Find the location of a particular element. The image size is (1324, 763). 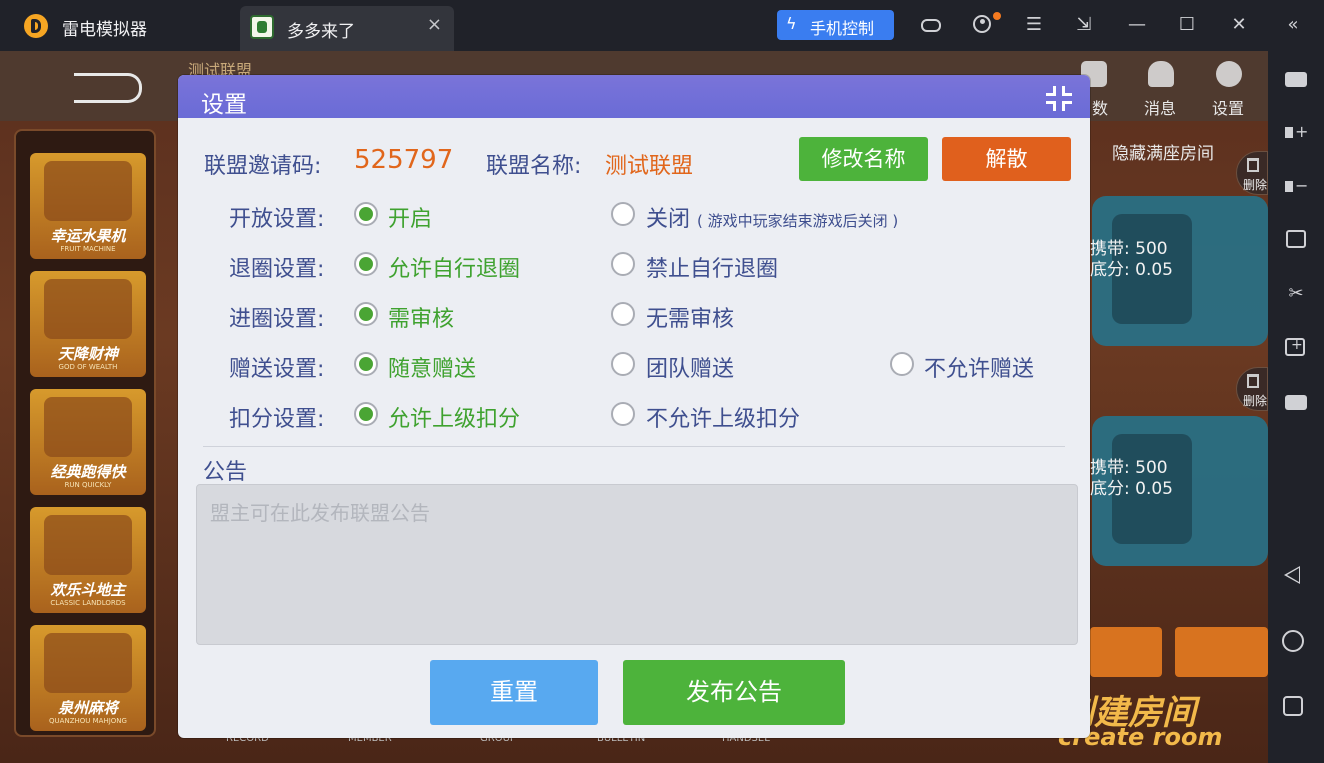

home-nav-icon is located at coordinates (1293, 641).